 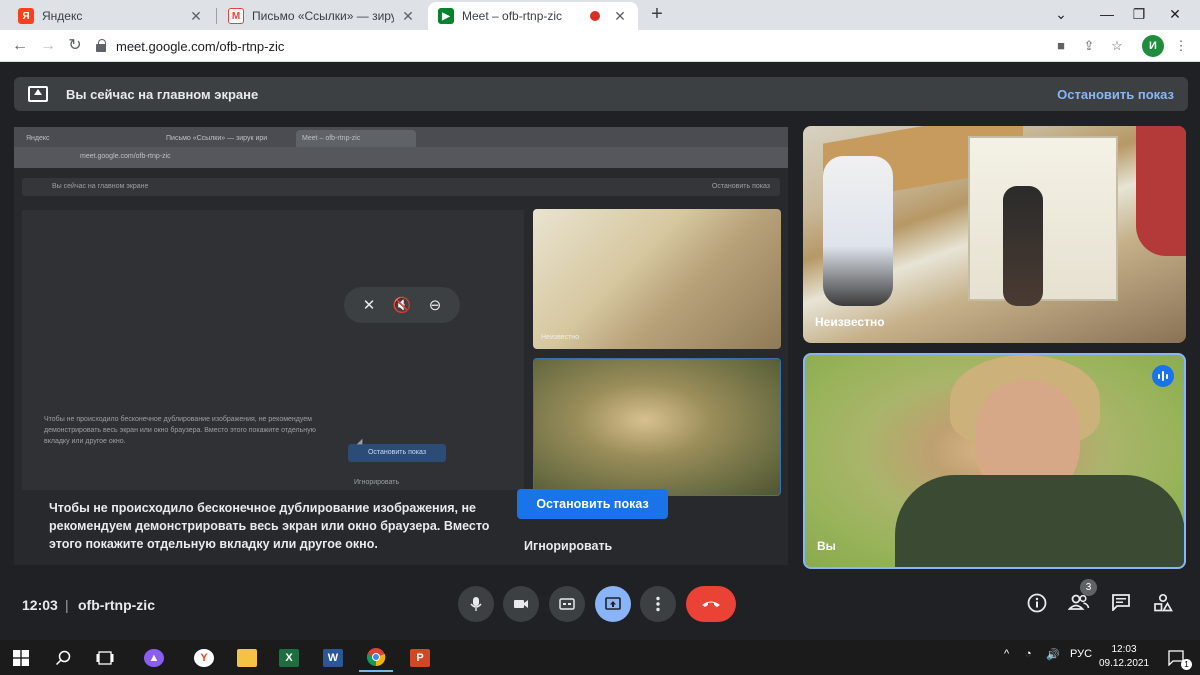 I want to click on video-background, so click(x=1043, y=218).